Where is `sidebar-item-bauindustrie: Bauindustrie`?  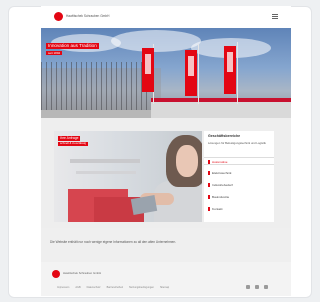 sidebar-item-bauindustrie: Bauindustrie is located at coordinates (239, 197).